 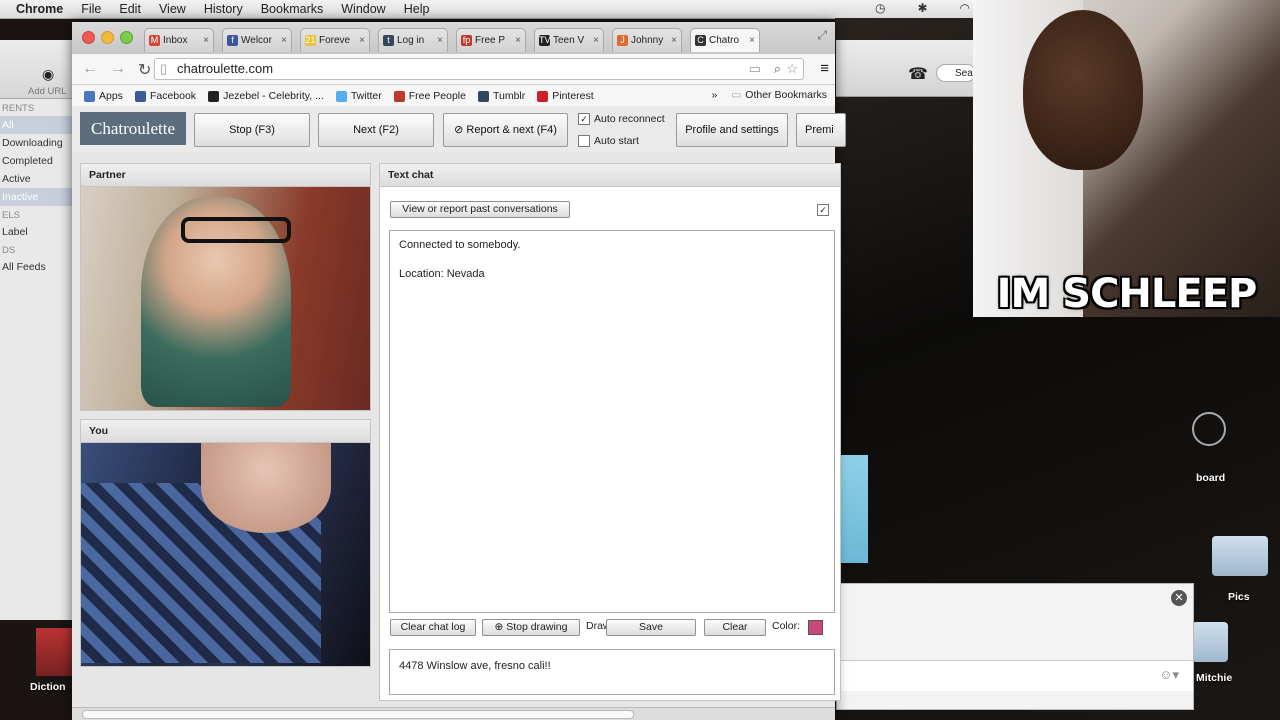 I want to click on auto-reconnect-check-icon: ✓, so click(x=584, y=119).